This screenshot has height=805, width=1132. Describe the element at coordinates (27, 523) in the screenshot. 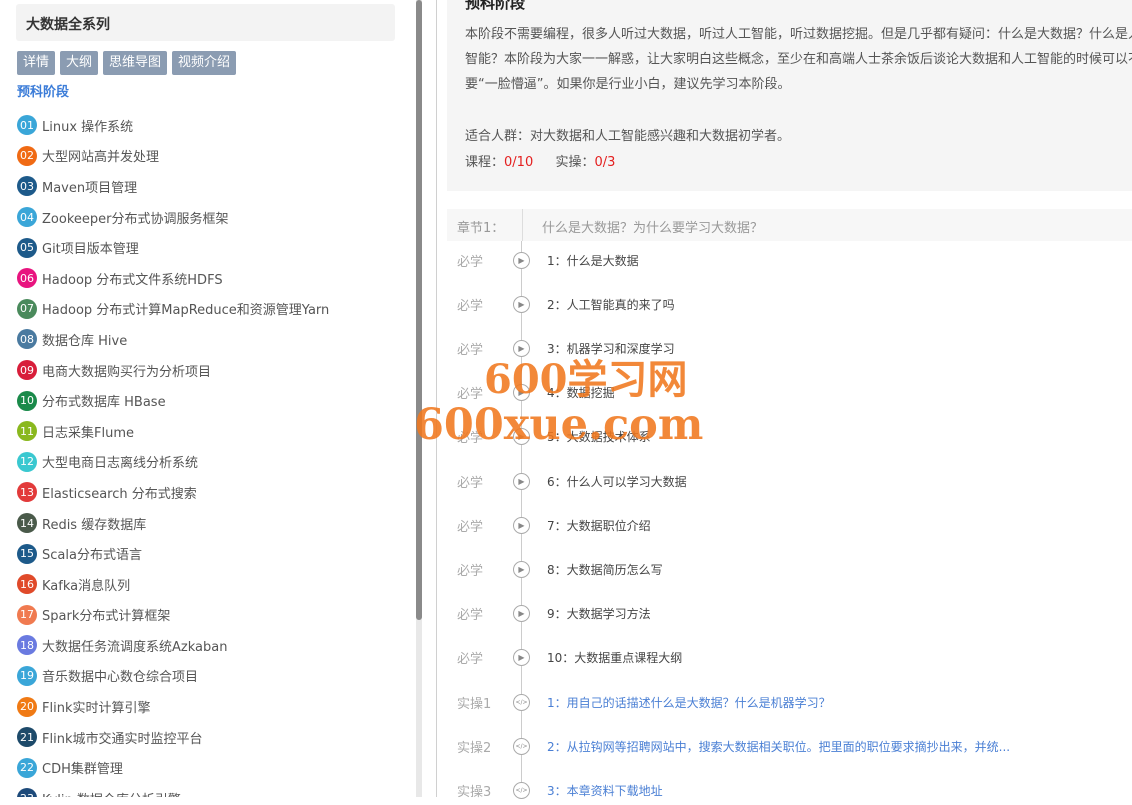

I see `course-number-badge: 14` at that location.